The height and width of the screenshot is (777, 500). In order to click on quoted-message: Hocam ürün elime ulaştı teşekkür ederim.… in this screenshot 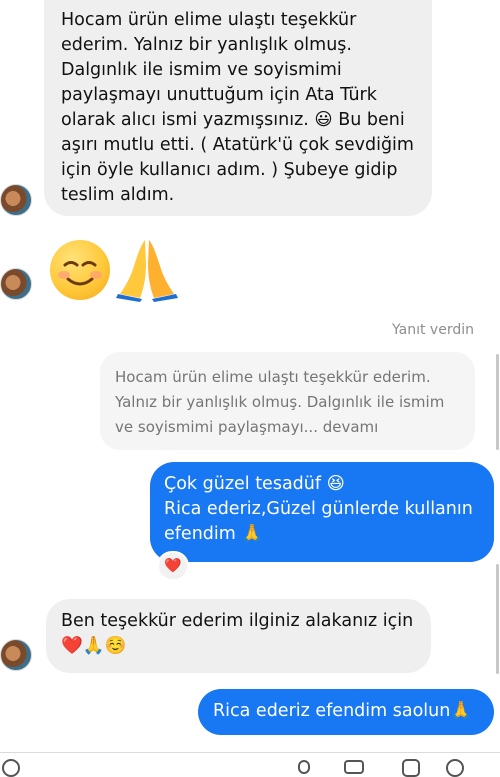, I will do `click(287, 401)`.